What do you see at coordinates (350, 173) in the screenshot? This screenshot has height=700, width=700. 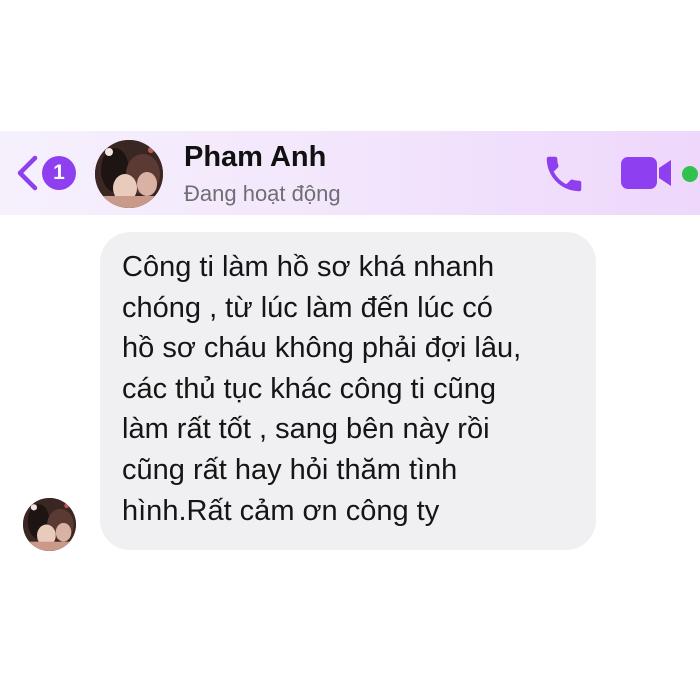 I see `chat-header: 1 Pham Anh Đang hoạt động` at bounding box center [350, 173].